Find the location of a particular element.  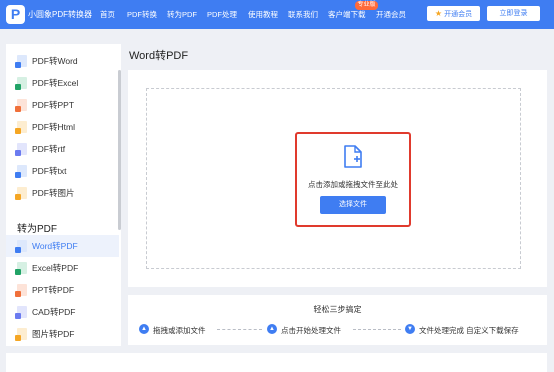

nav-contact: 联系我们 is located at coordinates (303, 14).